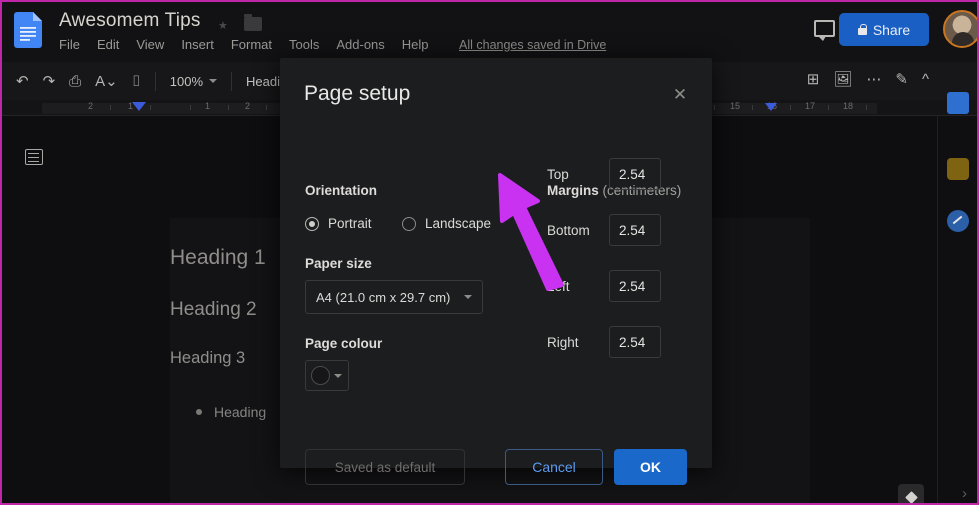 The width and height of the screenshot is (979, 505). What do you see at coordinates (964, 493) in the screenshot?
I see `chevron-right-icon: ›` at bounding box center [964, 493].